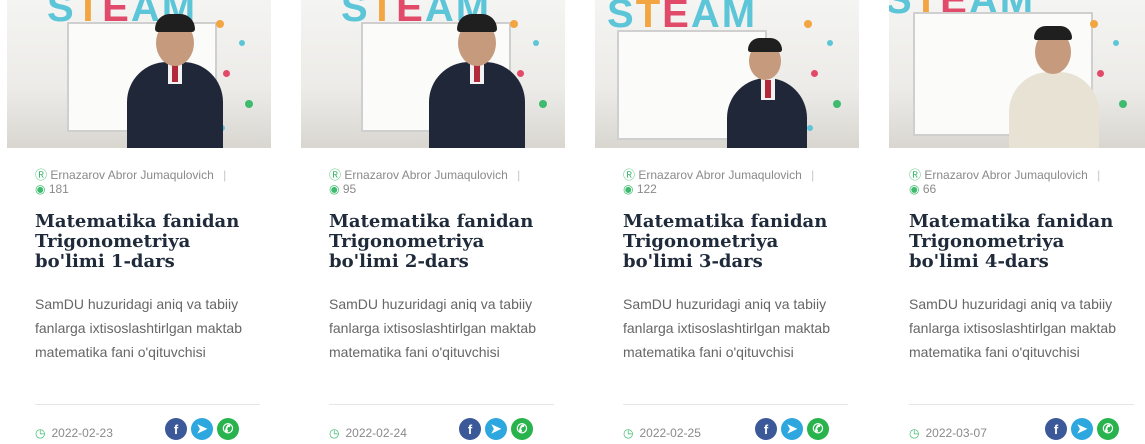 This screenshot has height=444, width=1145. What do you see at coordinates (929, 189) in the screenshot?
I see `view-count: 66` at bounding box center [929, 189].